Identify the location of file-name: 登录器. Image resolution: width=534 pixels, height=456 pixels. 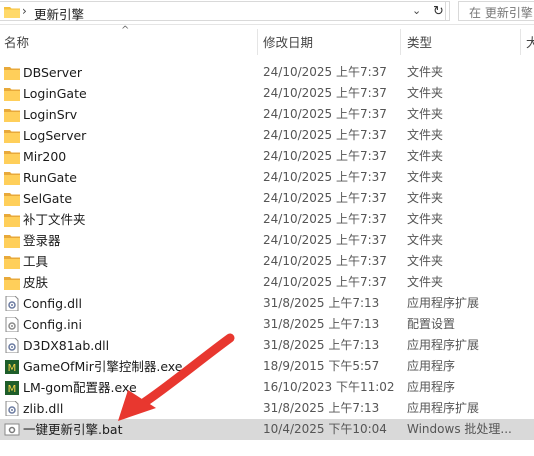
(42, 240).